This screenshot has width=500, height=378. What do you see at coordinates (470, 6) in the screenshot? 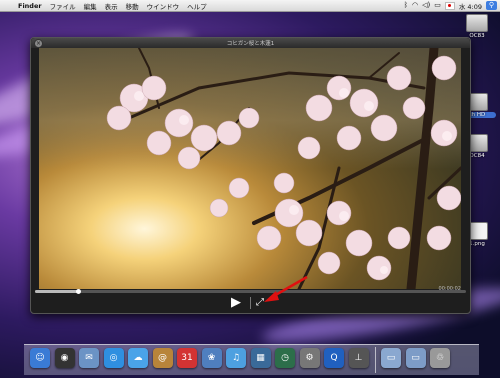
I see `menu-clock: 水 4:09` at bounding box center [470, 6].